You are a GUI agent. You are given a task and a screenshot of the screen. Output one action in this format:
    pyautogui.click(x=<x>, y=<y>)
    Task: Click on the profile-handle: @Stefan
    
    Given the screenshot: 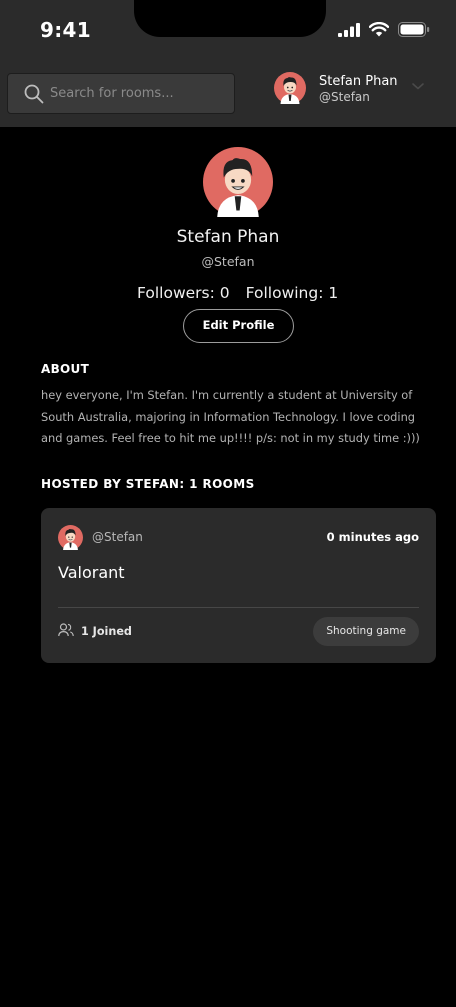 What is the action you would take?
    pyautogui.click(x=228, y=261)
    